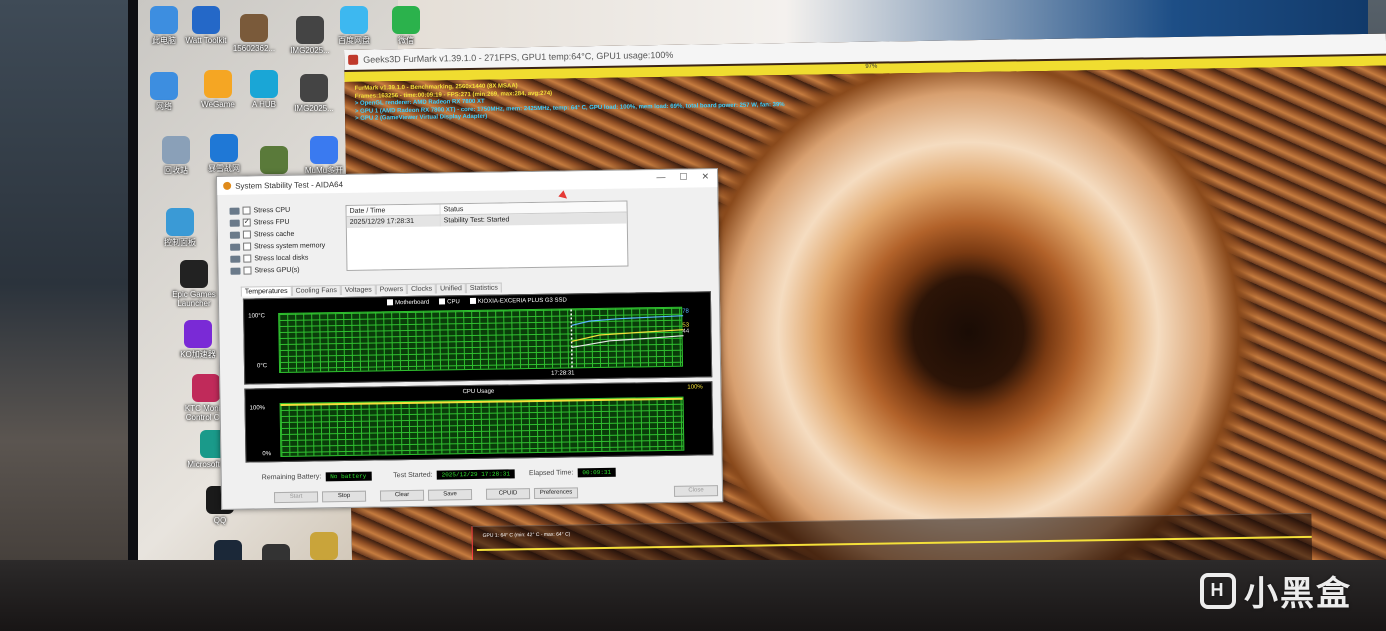 This screenshot has height=631, width=1386. I want to click on desktop-icon: 暴雪战网, so click(224, 153).